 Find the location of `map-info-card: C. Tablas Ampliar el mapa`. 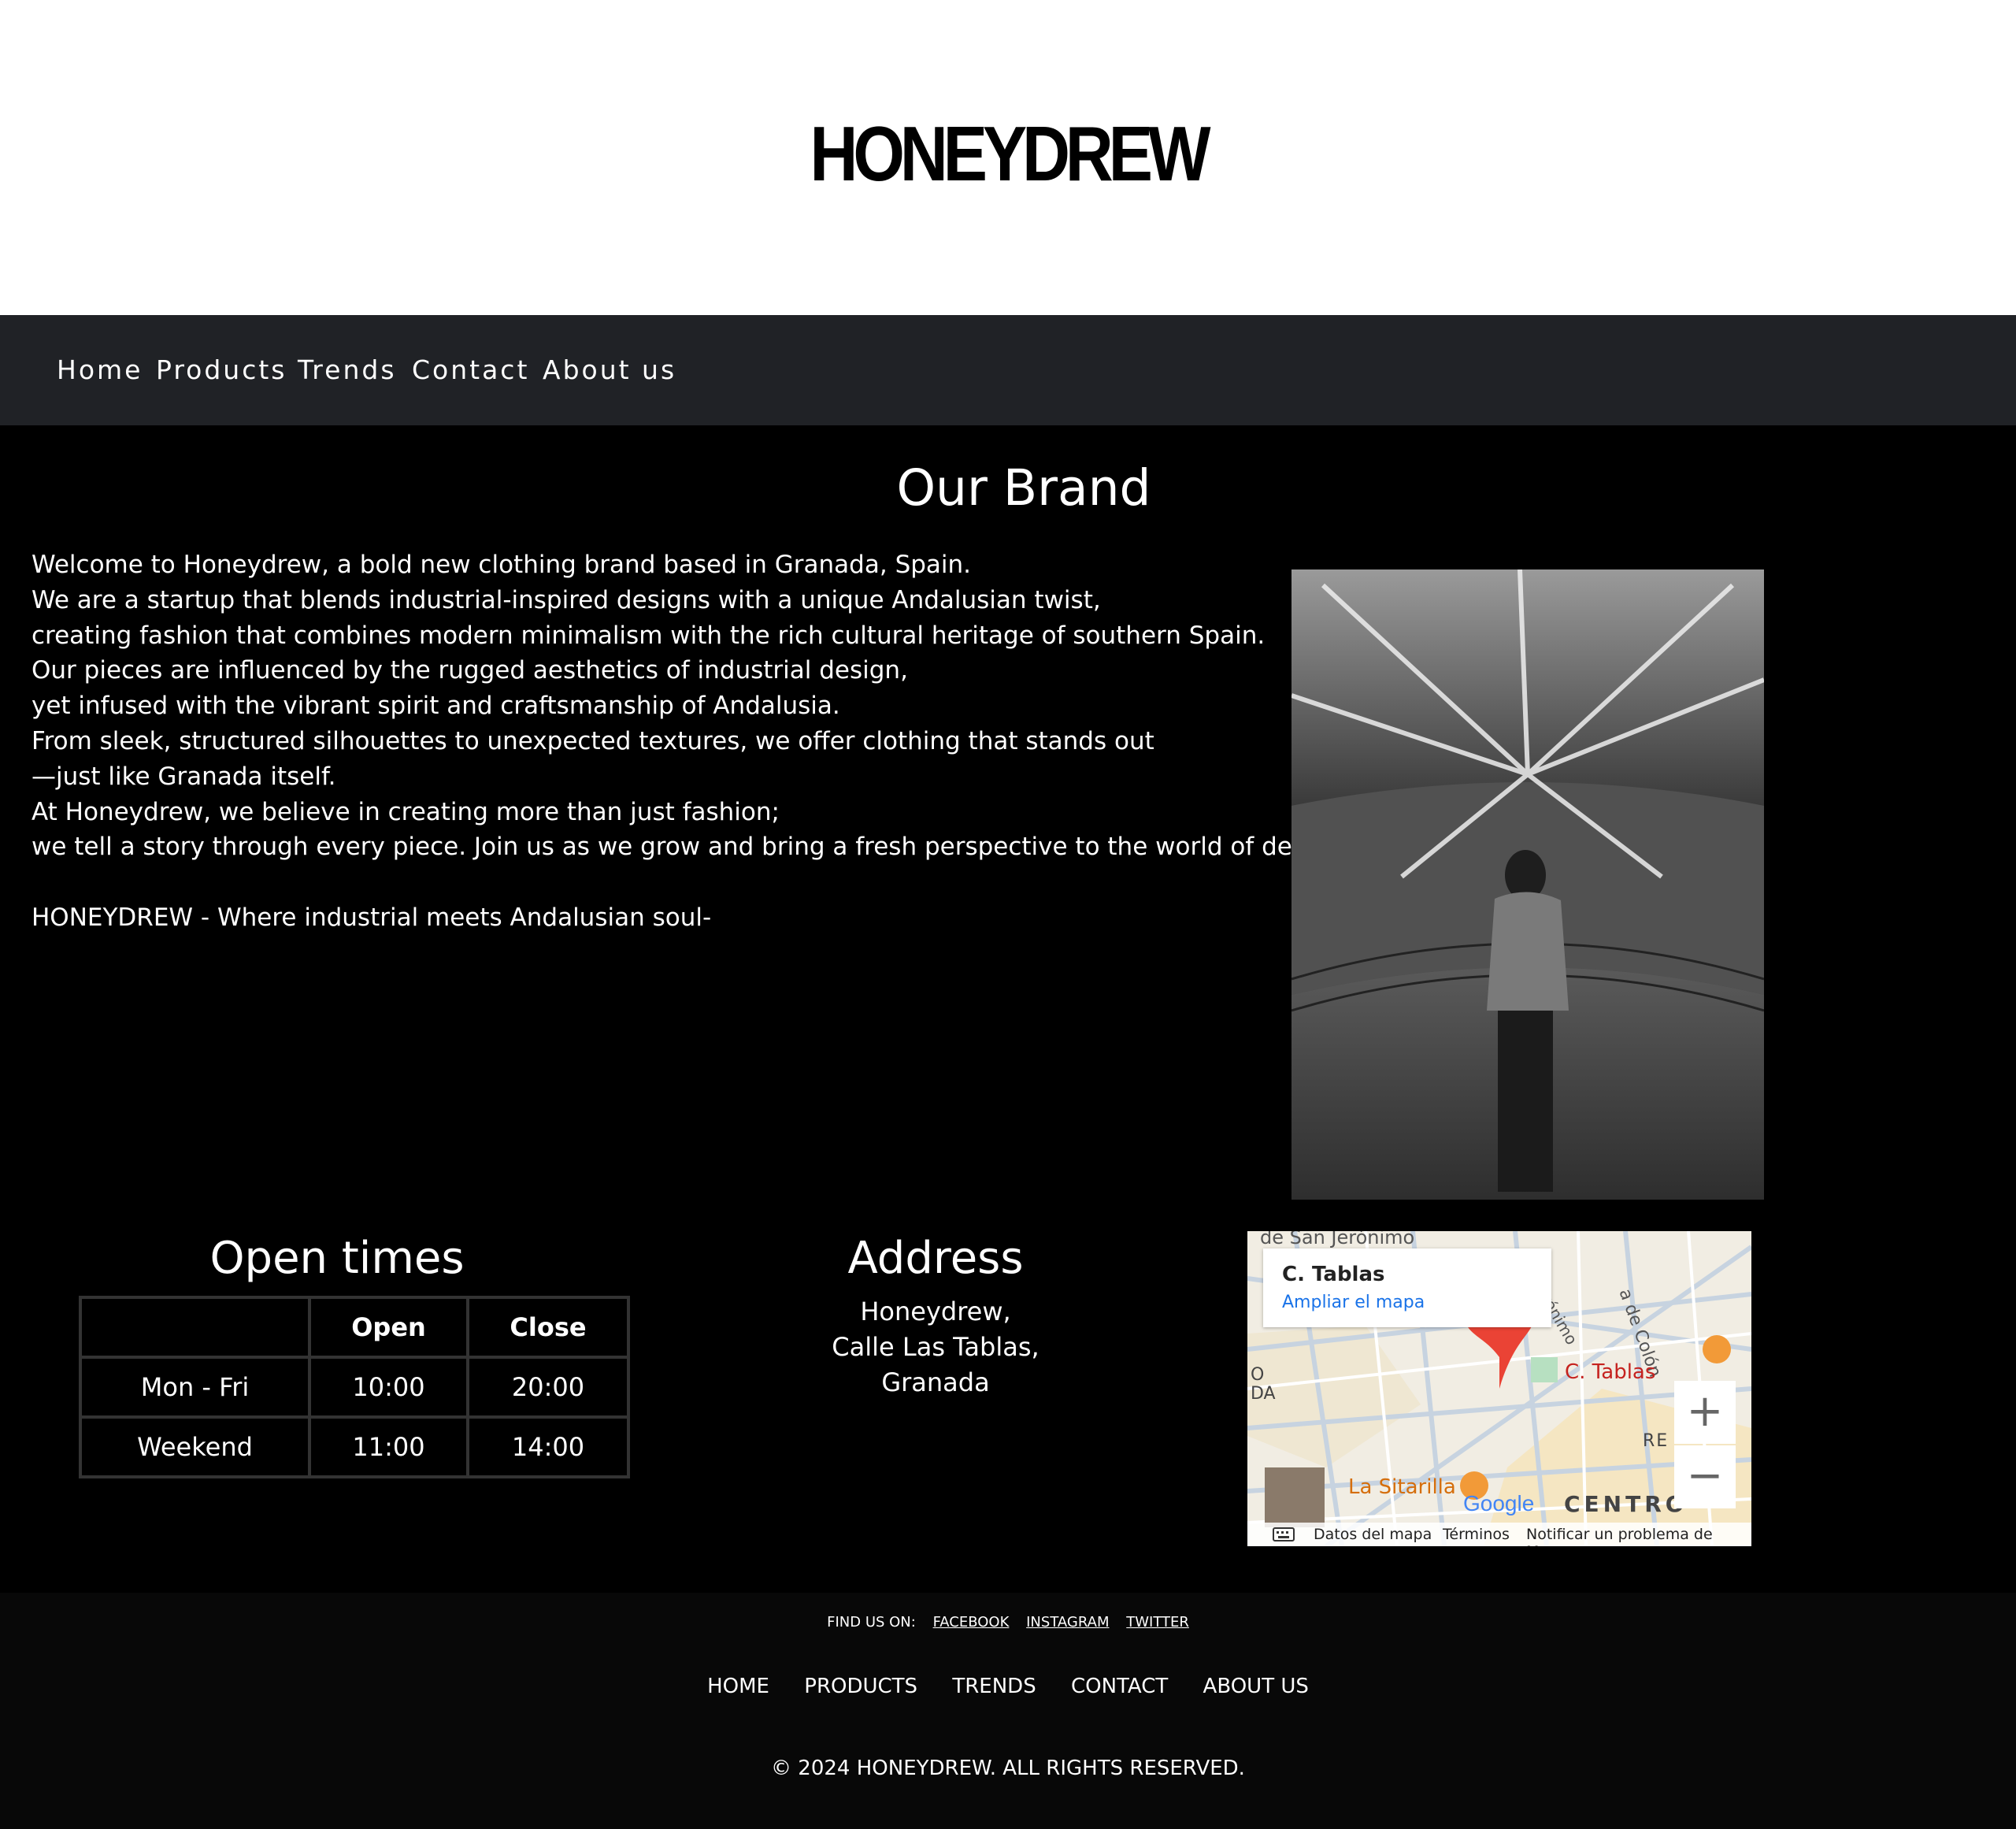

map-info-card: C. Tablas Ampliar el mapa is located at coordinates (1407, 1287).